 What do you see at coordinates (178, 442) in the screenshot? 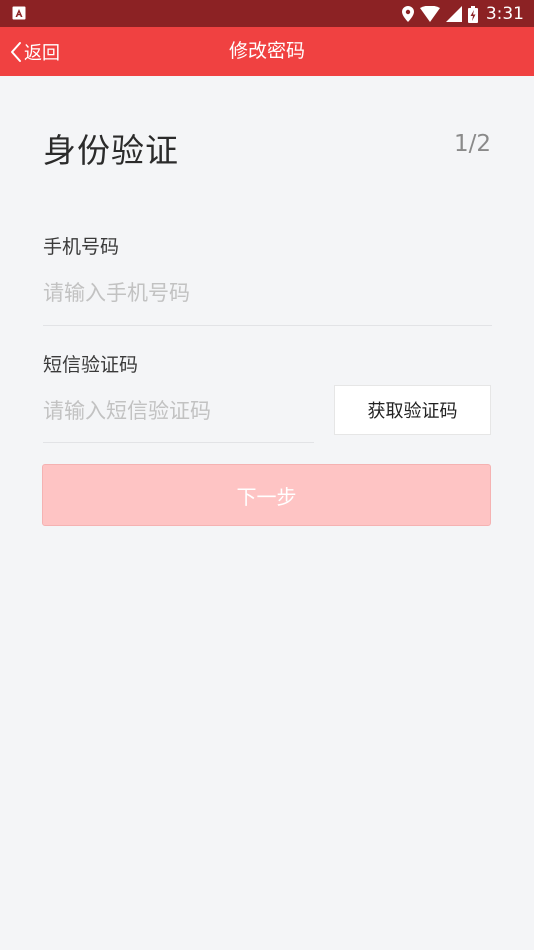
I see `sms-divider` at bounding box center [178, 442].